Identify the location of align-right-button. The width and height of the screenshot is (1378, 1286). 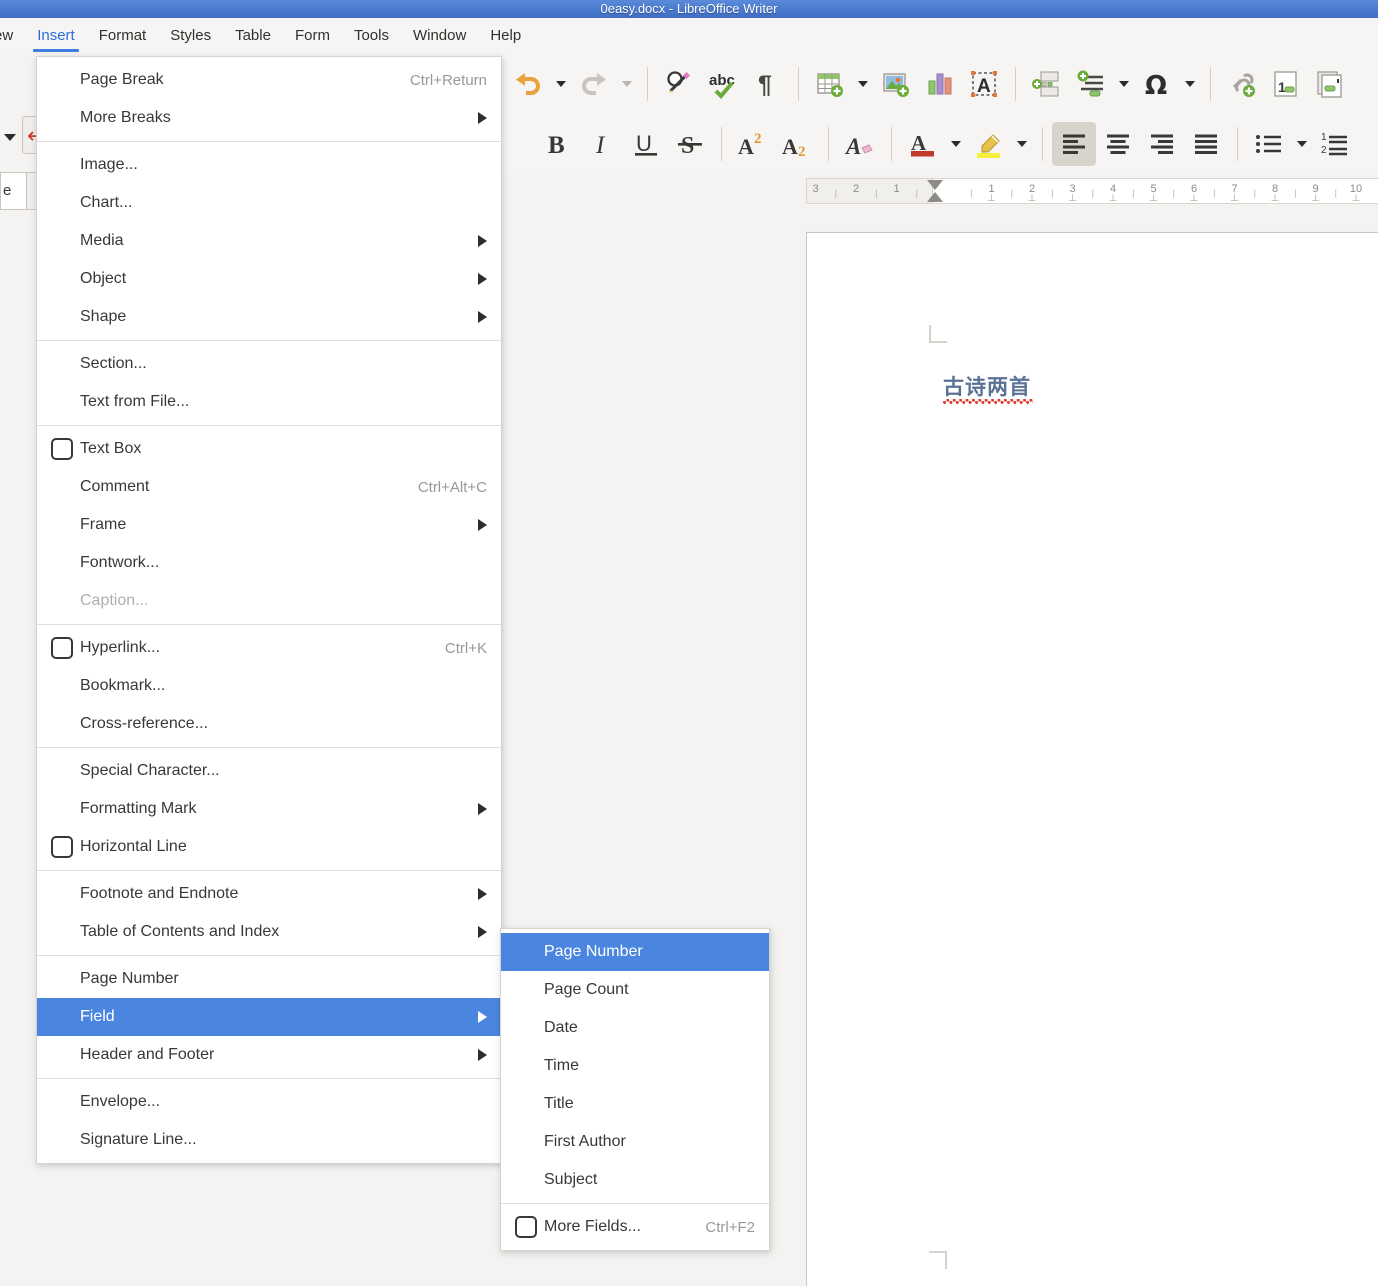
(1162, 144).